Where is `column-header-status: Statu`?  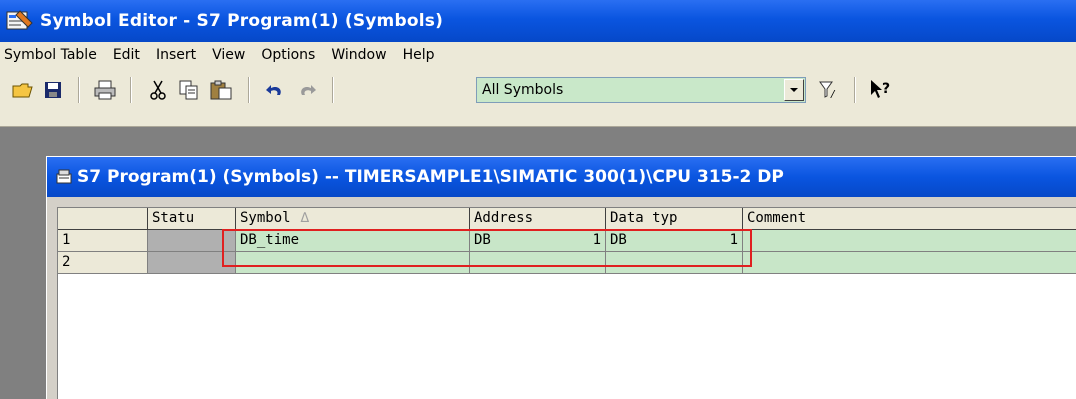 column-header-status: Statu is located at coordinates (192, 219).